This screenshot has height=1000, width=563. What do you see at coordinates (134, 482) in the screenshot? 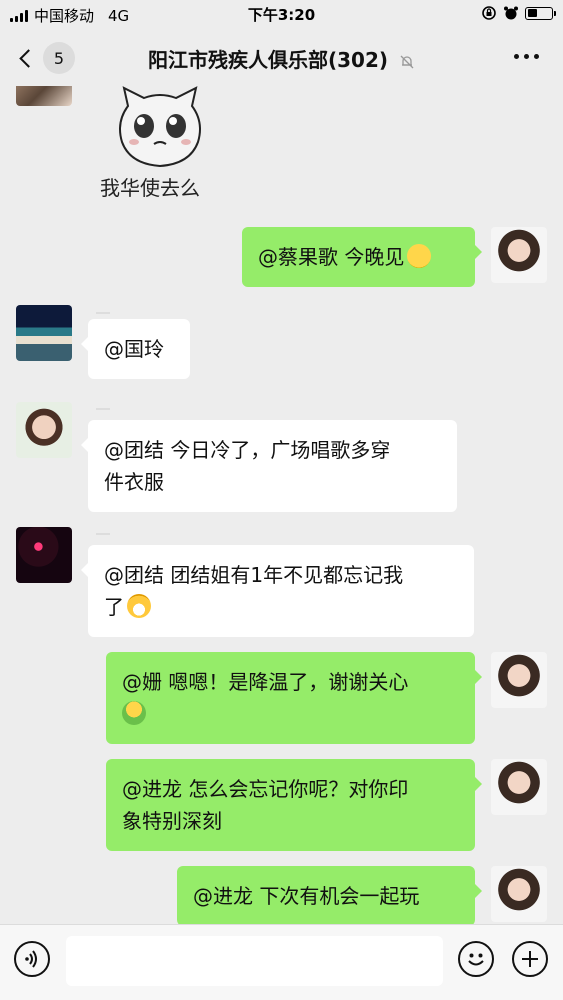
I see `message-text-line: 件衣服` at bounding box center [134, 482].